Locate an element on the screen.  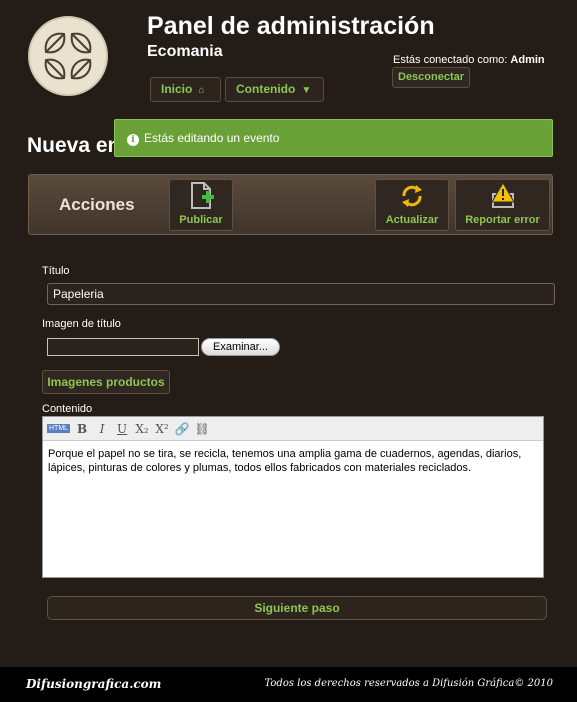
refresh-label: Actualizar is located at coordinates (412, 220).